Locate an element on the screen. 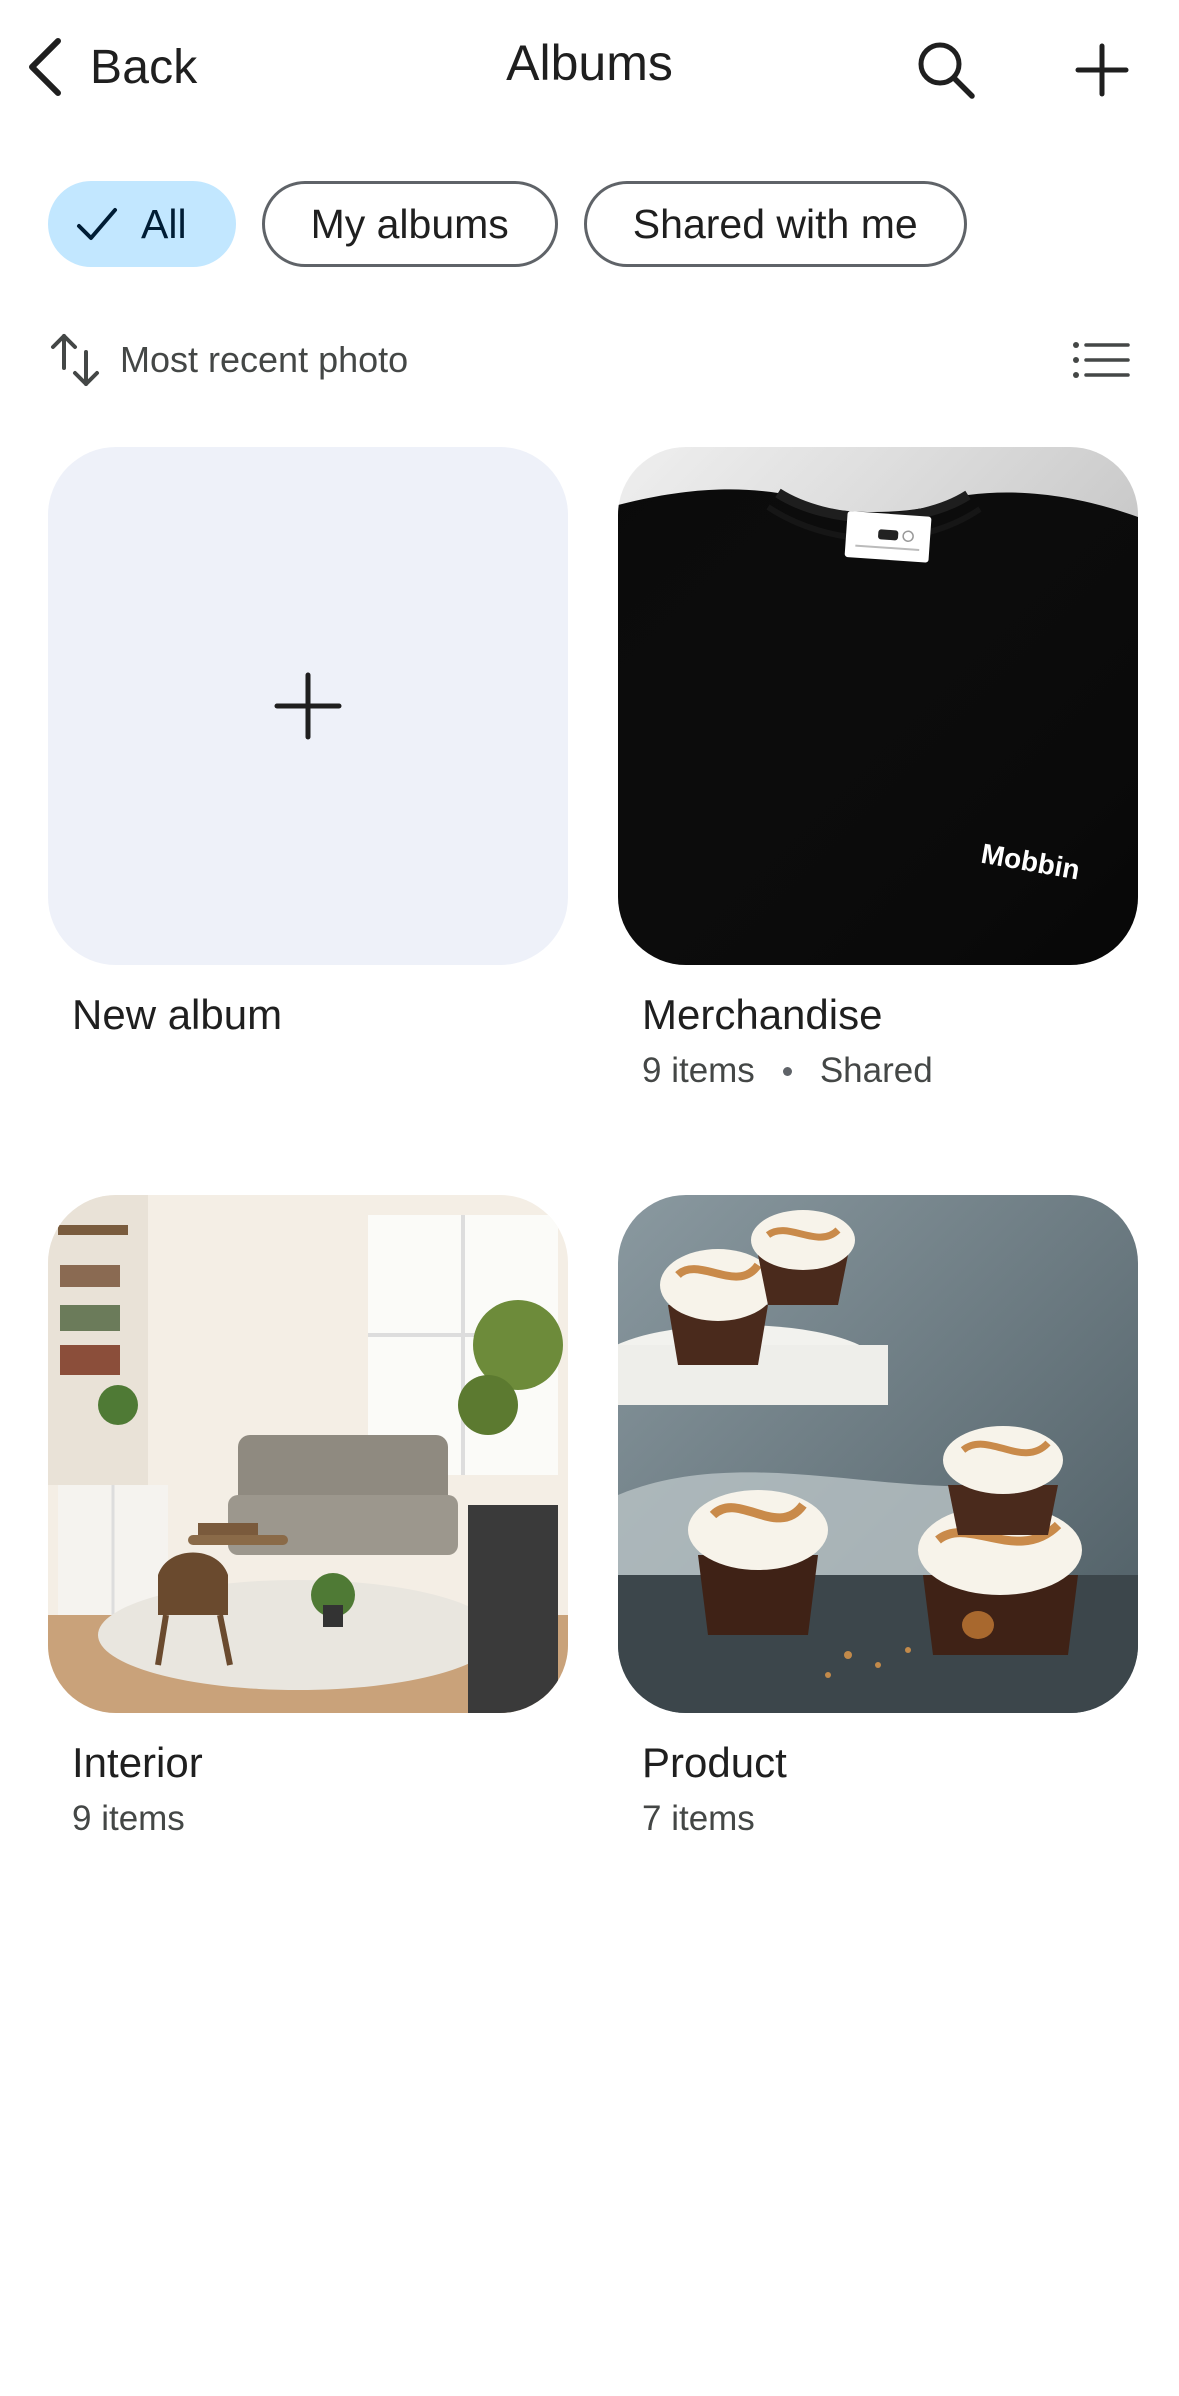 The width and height of the screenshot is (1179, 2396). album-thumbnail: Mobbin is located at coordinates (878, 706).